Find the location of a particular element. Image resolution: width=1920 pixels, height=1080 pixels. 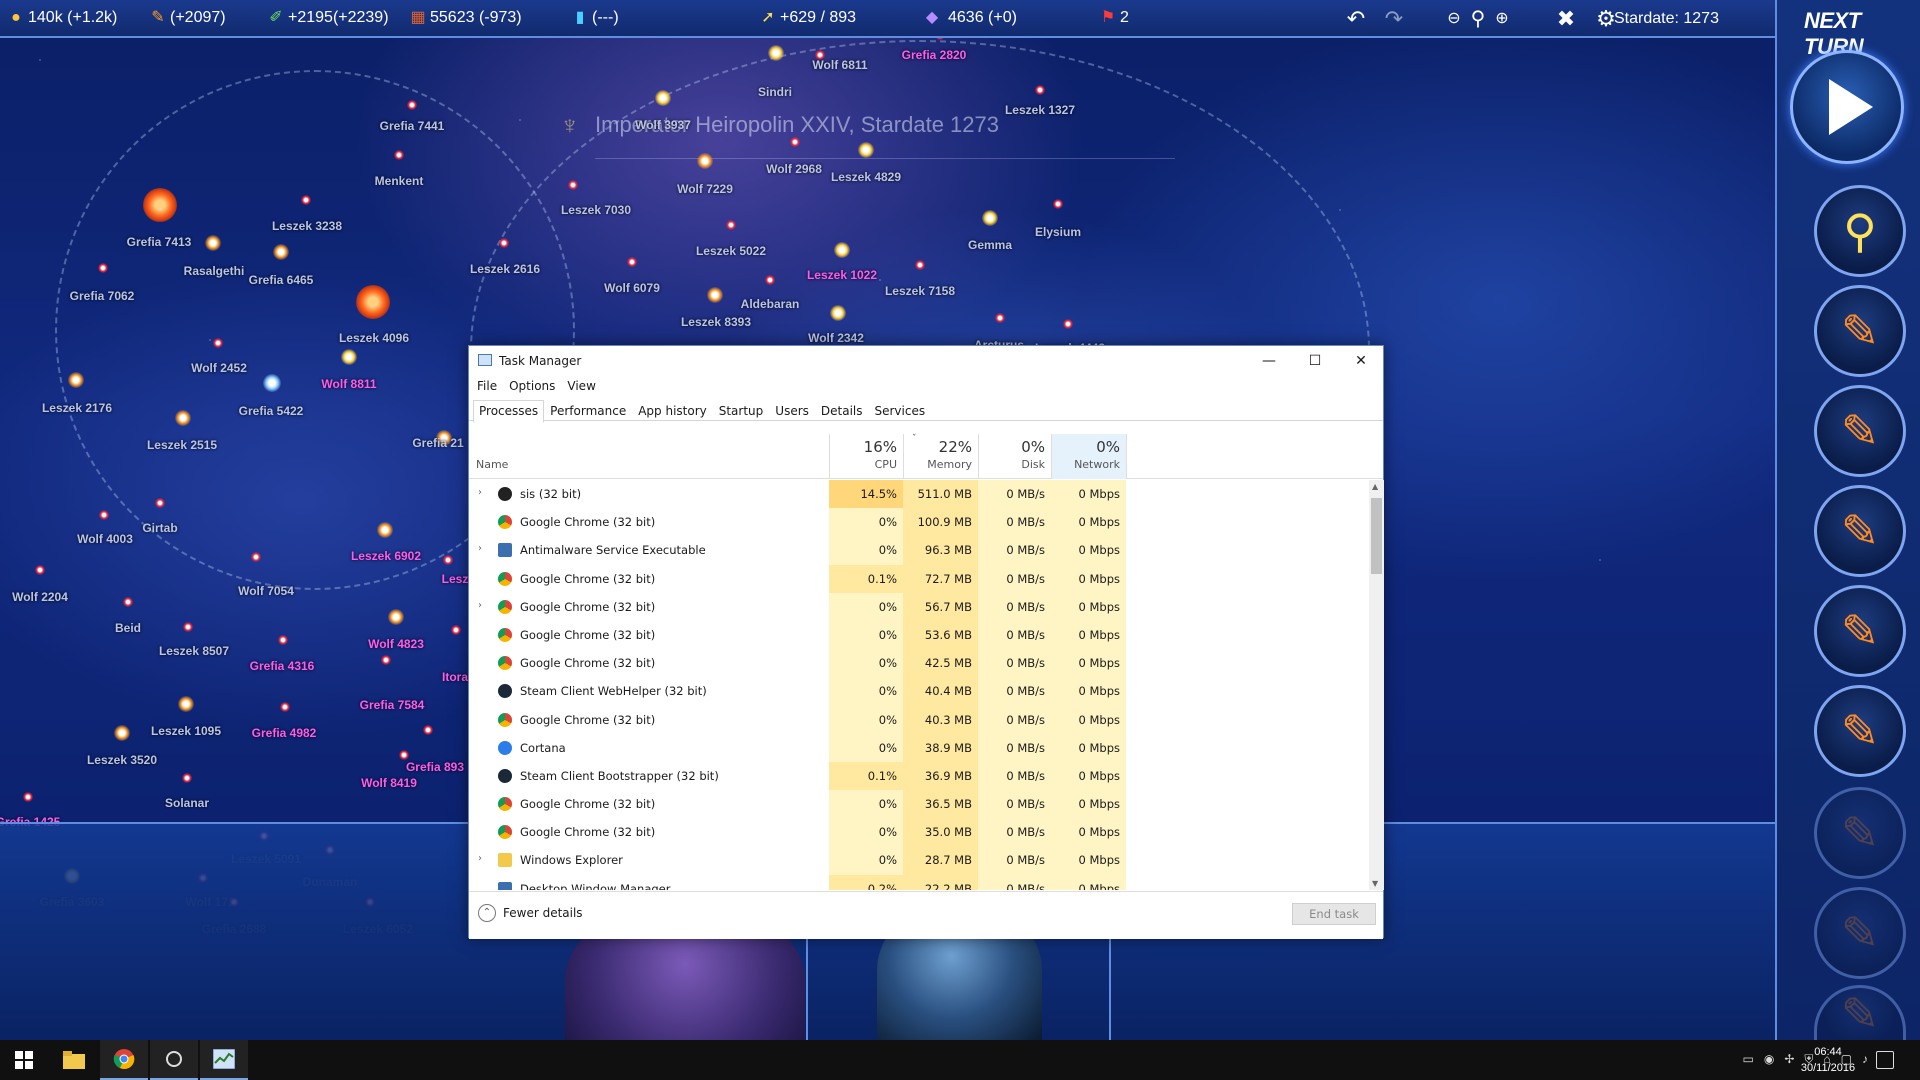

undo-icon: ↶ is located at coordinates (1356, 19).